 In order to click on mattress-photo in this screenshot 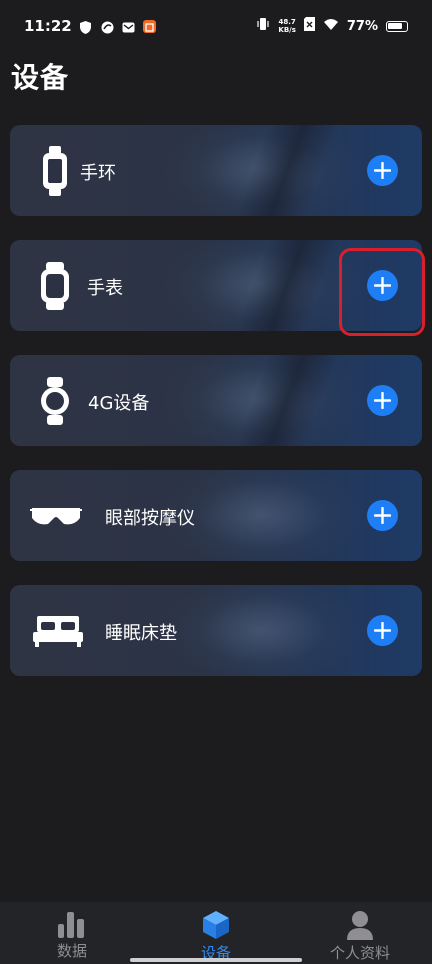, I will do `click(262, 630)`.